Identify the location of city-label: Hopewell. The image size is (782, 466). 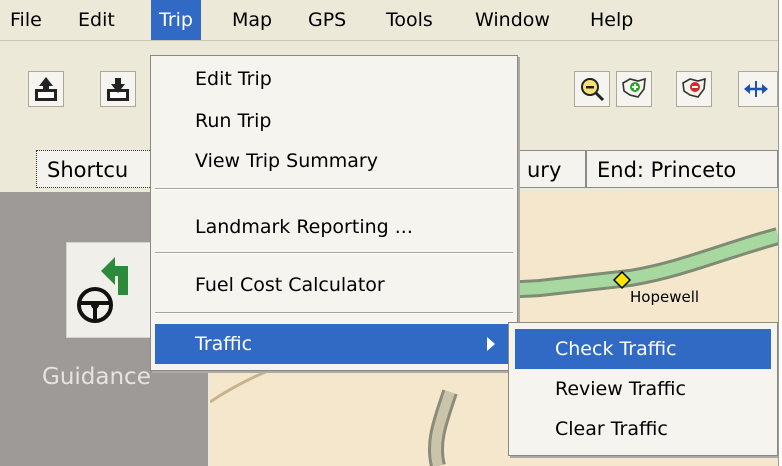
(665, 297).